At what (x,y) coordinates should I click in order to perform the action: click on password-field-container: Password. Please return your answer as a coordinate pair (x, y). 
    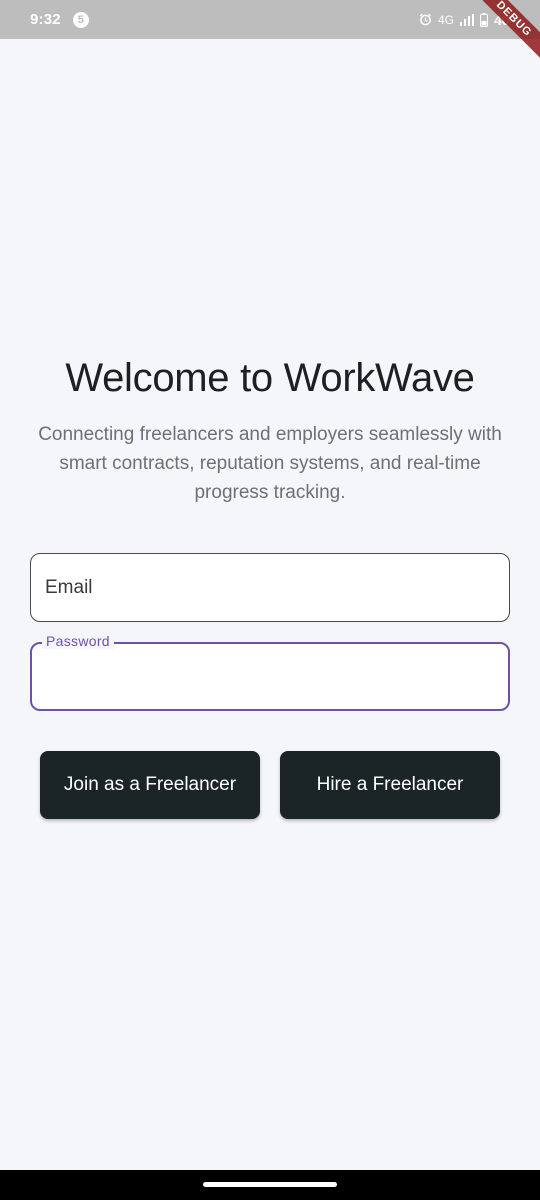
    Looking at the image, I should click on (270, 672).